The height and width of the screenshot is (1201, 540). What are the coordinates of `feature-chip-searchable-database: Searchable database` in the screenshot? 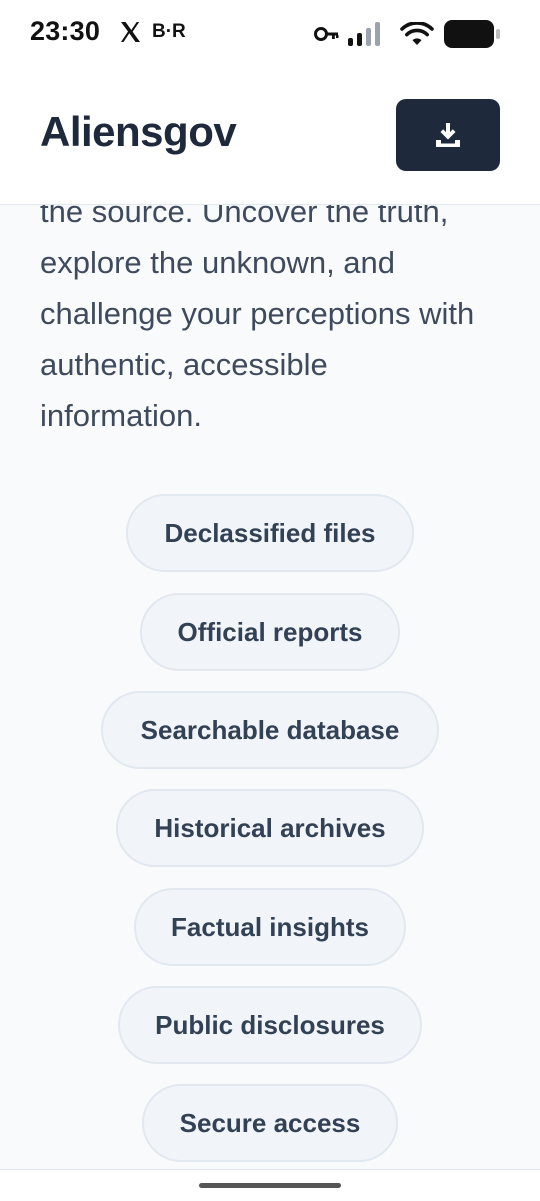 It's located at (270, 730).